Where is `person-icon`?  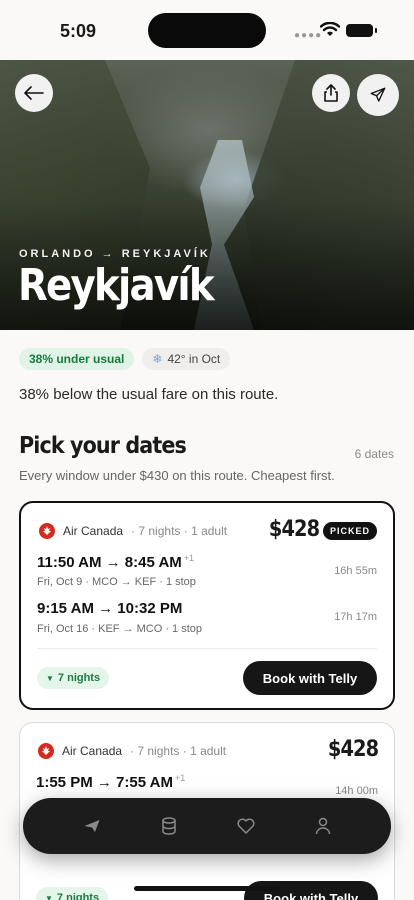 person-icon is located at coordinates (322, 826).